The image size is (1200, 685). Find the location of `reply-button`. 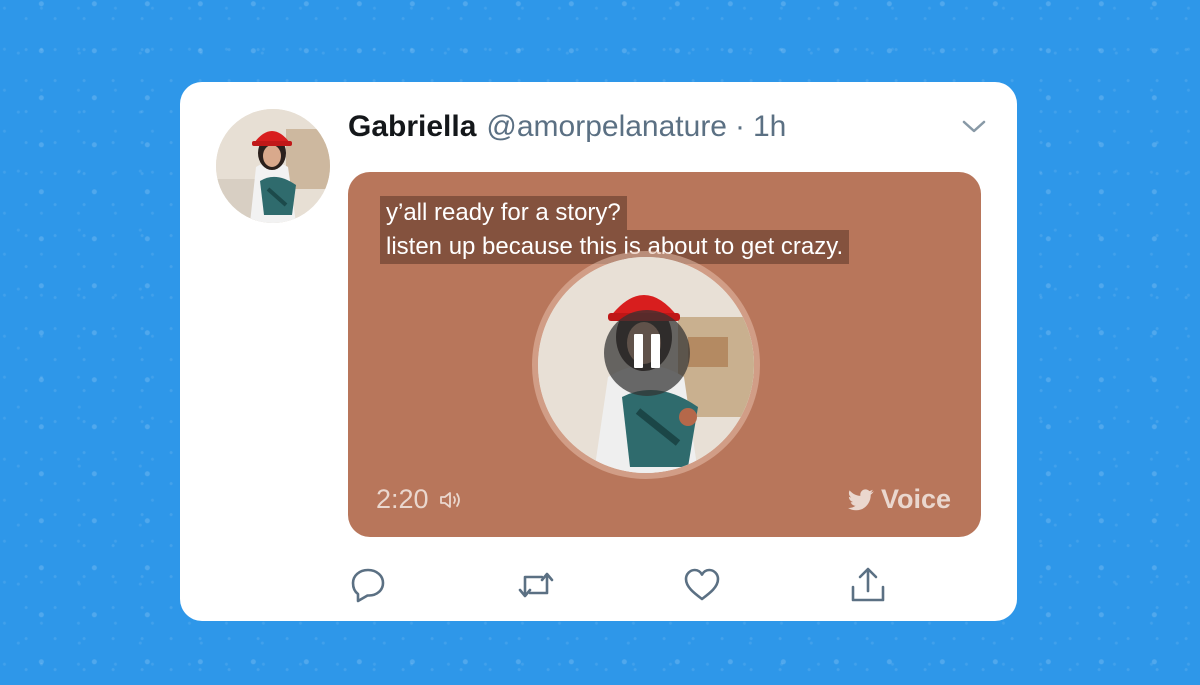

reply-button is located at coordinates (368, 585).